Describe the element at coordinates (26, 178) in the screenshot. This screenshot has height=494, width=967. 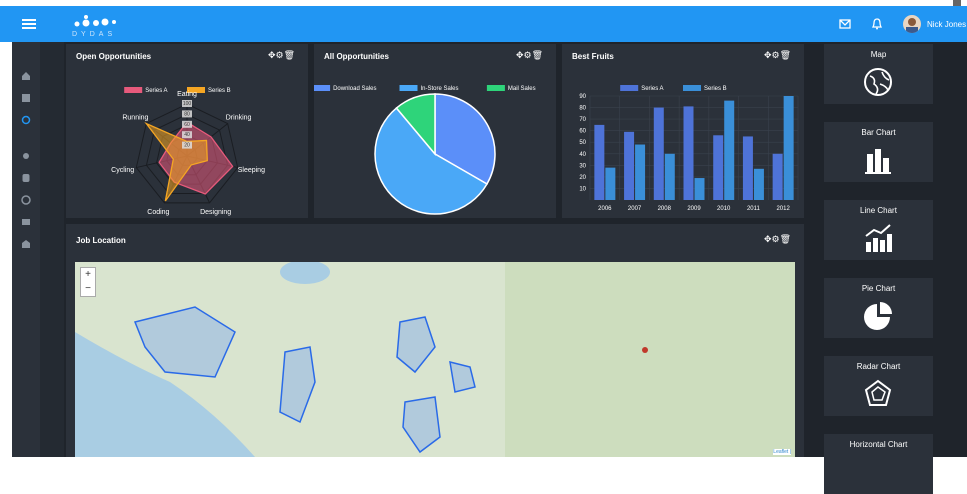
I see `database-icon` at that location.